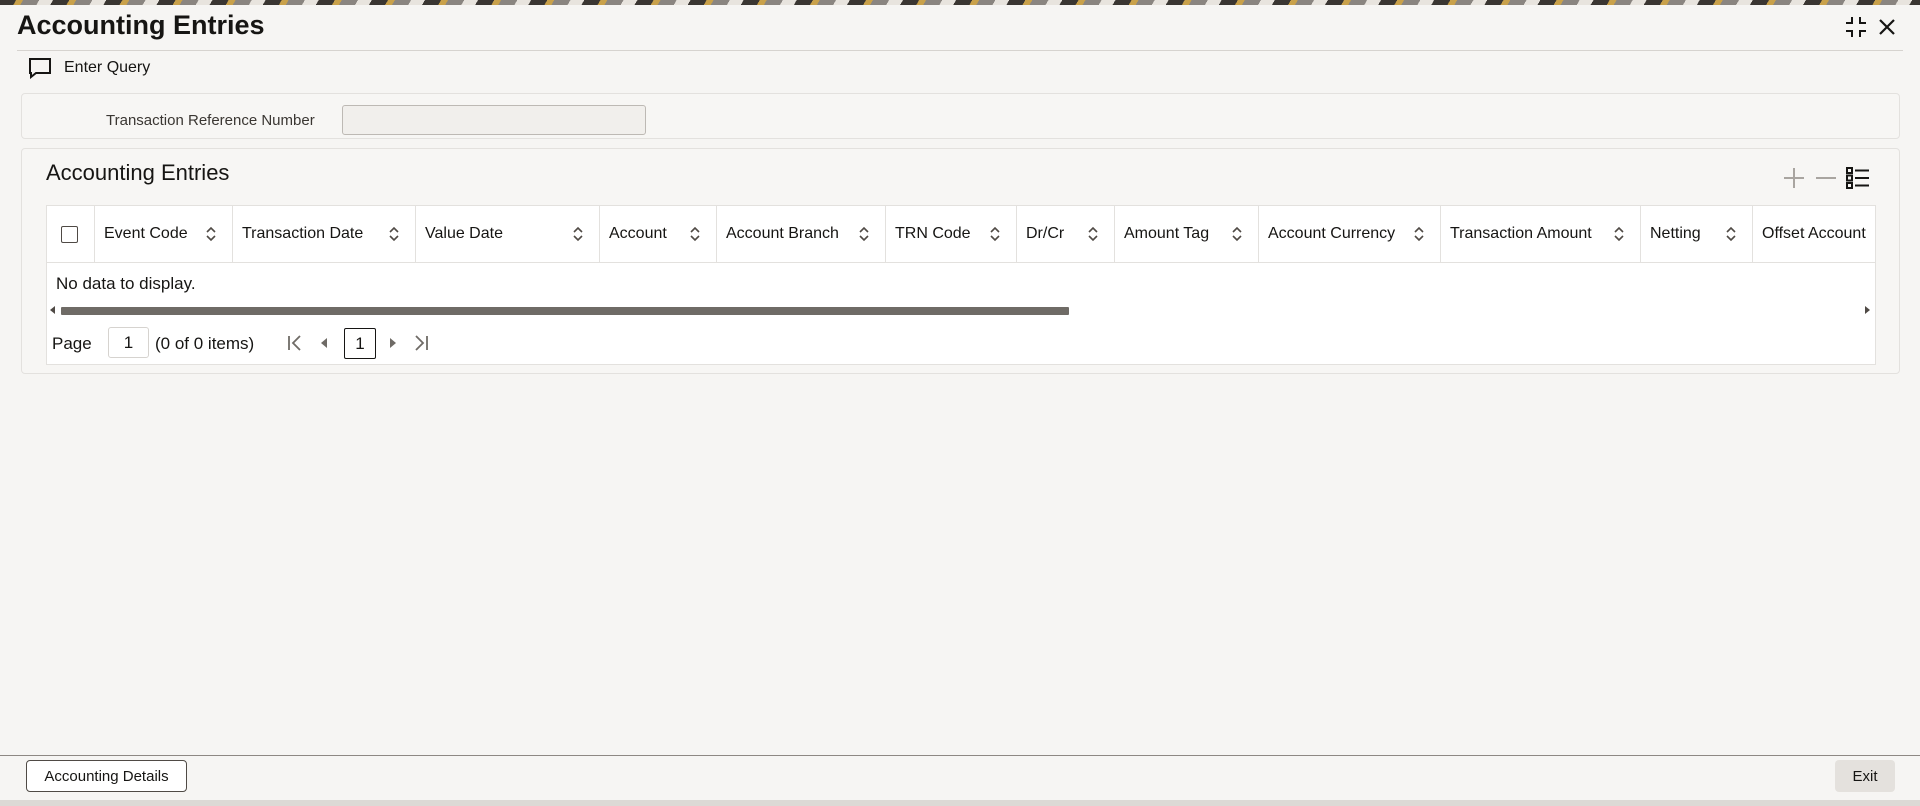 The height and width of the screenshot is (806, 1920). Describe the element at coordinates (960, 2) in the screenshot. I see `header-decorative-band` at that location.